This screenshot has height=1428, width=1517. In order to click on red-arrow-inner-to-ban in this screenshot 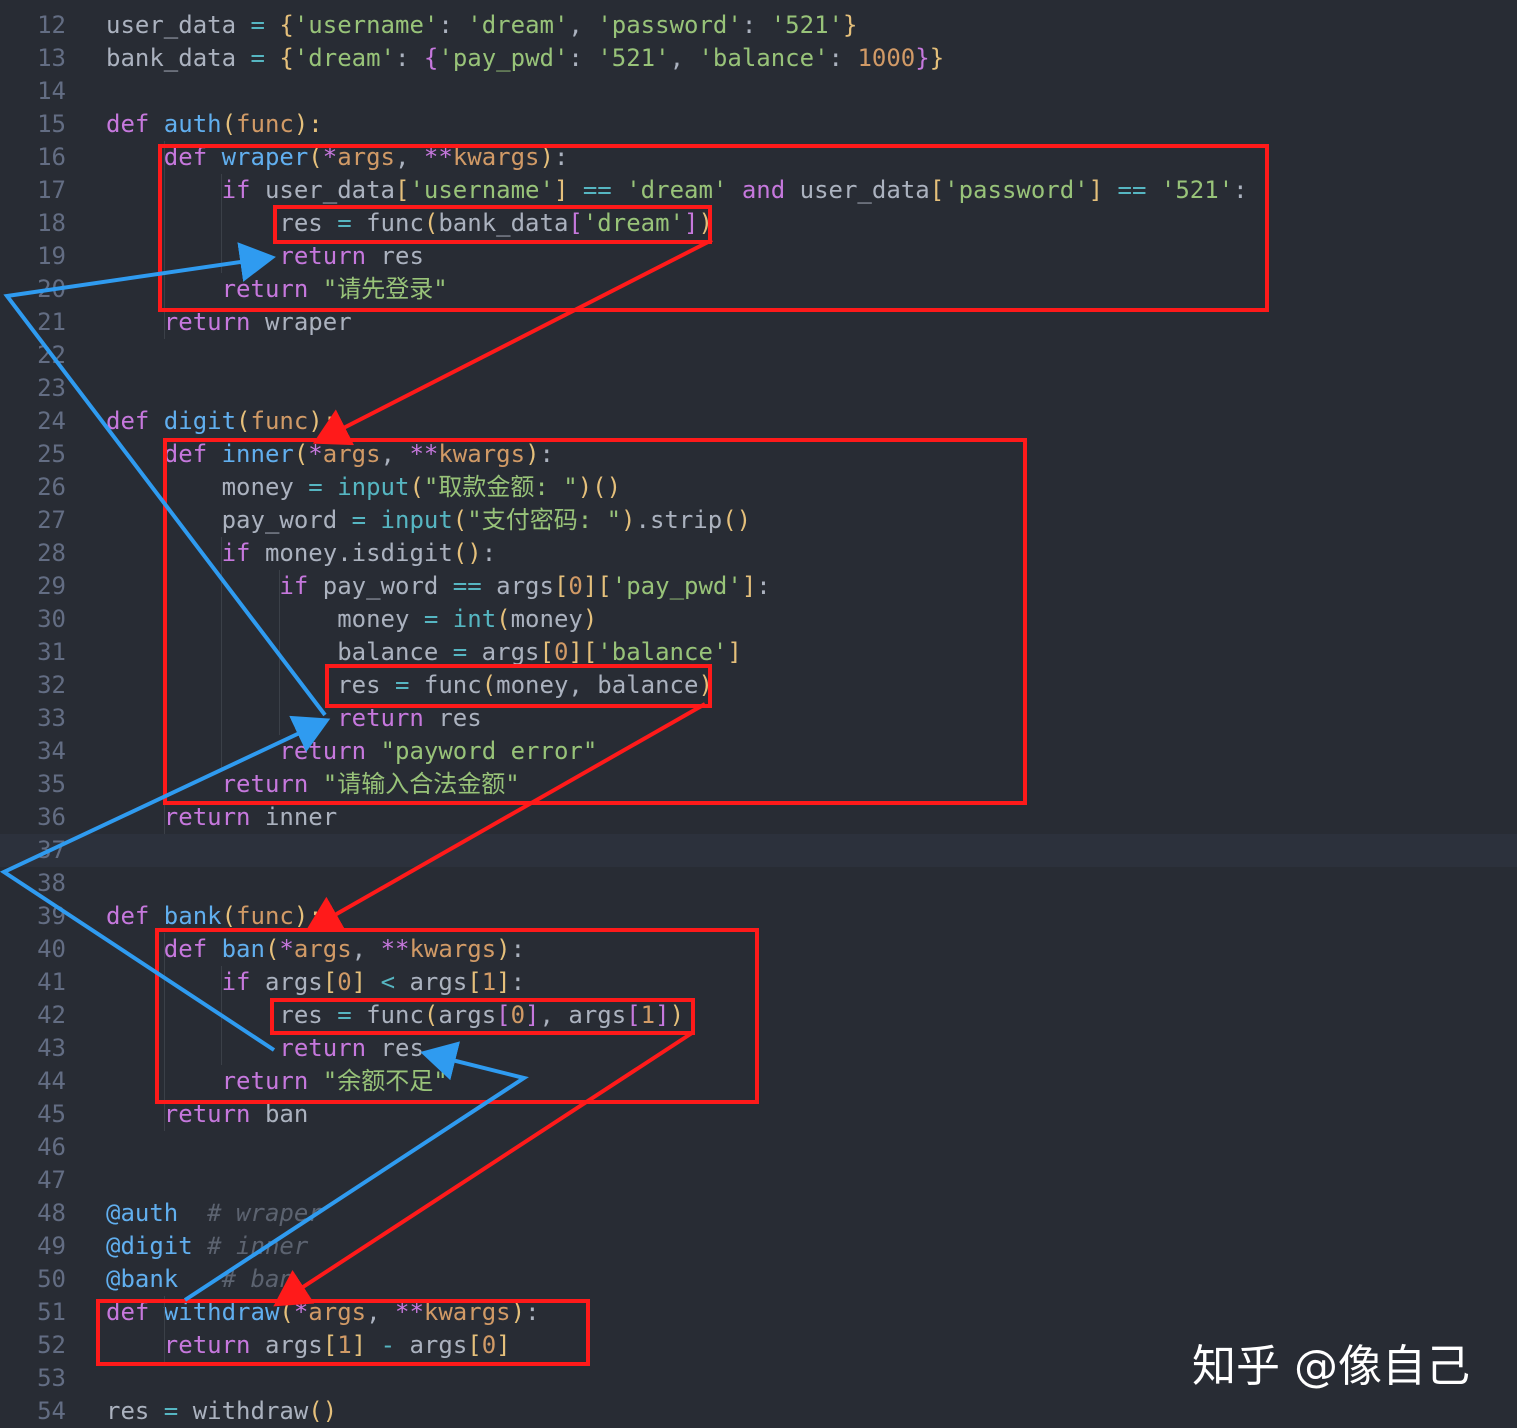, I will do `click(505, 817)`.